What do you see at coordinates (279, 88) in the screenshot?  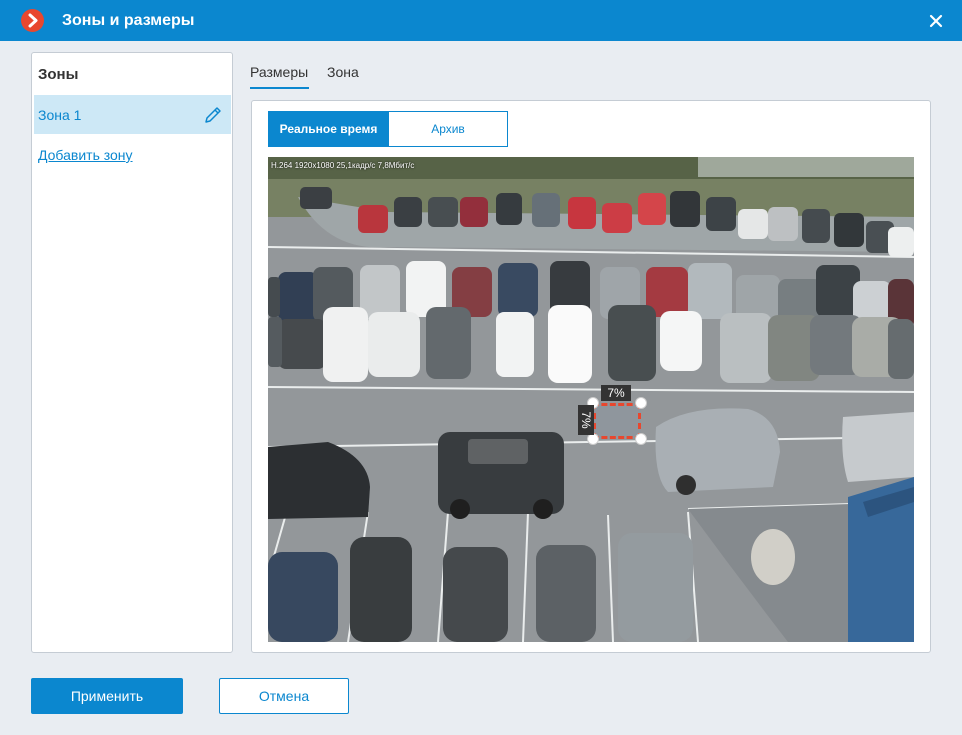 I see `active-tab-indicator` at bounding box center [279, 88].